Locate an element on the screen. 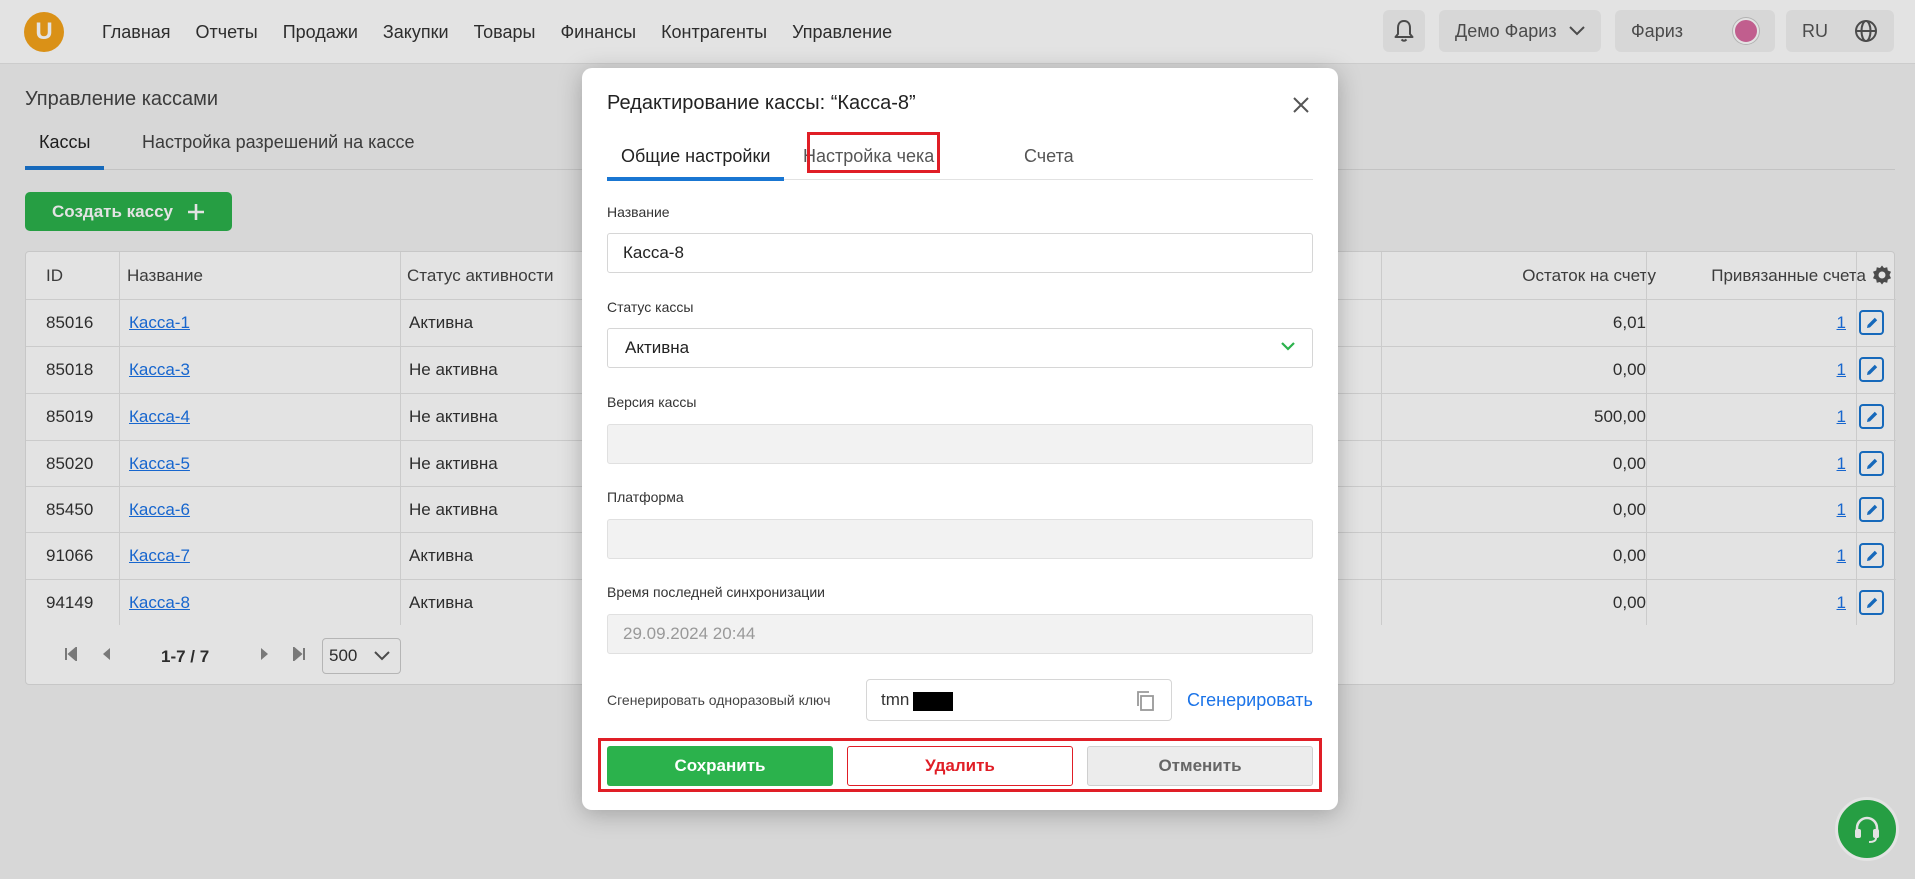 The image size is (1915, 879). tab-accounts: Счета is located at coordinates (1049, 156).